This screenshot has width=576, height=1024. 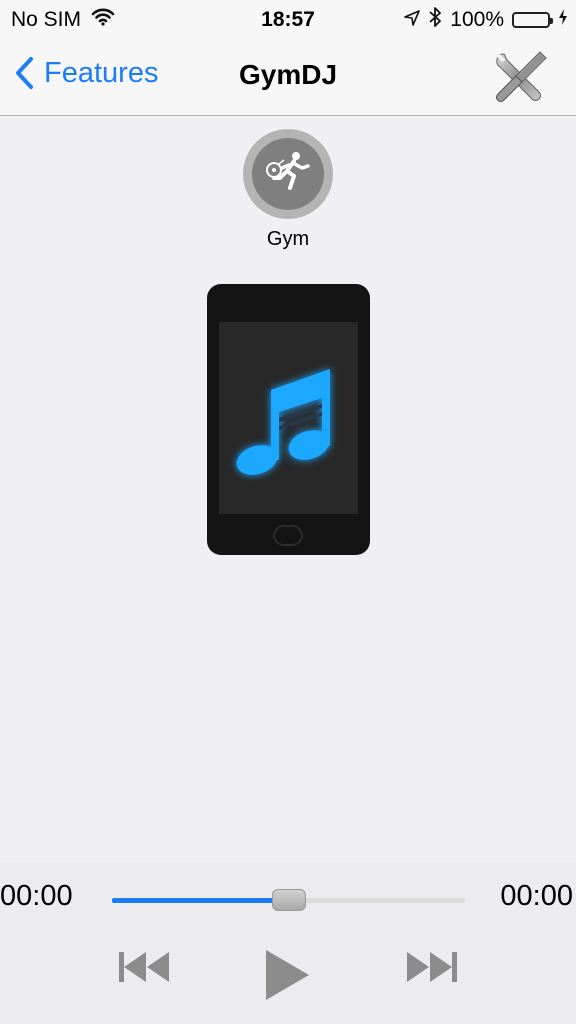 I want to click on rewind-button, so click(x=144, y=969).